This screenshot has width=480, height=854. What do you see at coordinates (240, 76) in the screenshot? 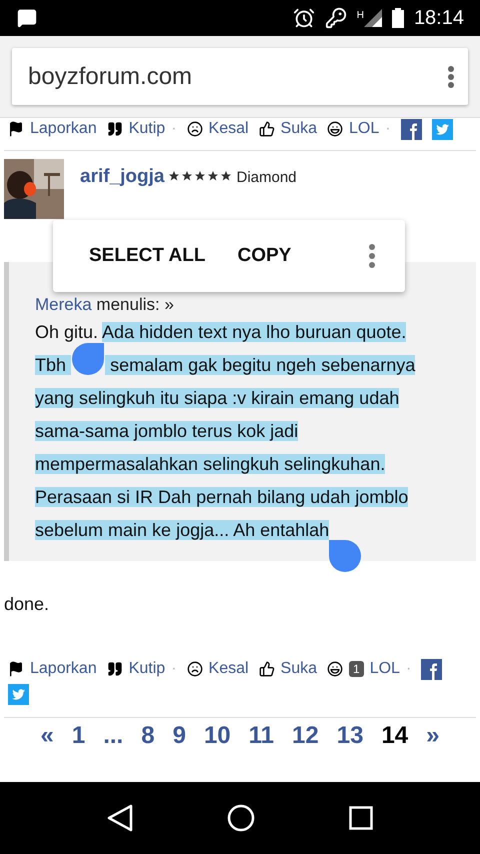
I see `address-bar: boyzforum.com` at bounding box center [240, 76].